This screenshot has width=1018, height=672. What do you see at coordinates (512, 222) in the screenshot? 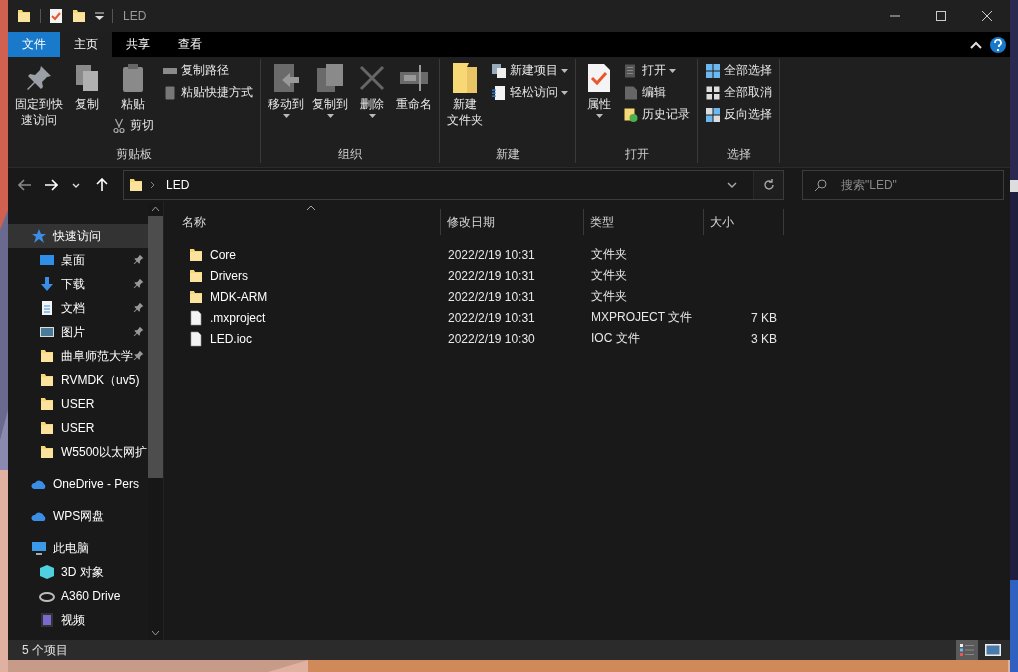
I see `column-header: 修改日期` at bounding box center [512, 222].